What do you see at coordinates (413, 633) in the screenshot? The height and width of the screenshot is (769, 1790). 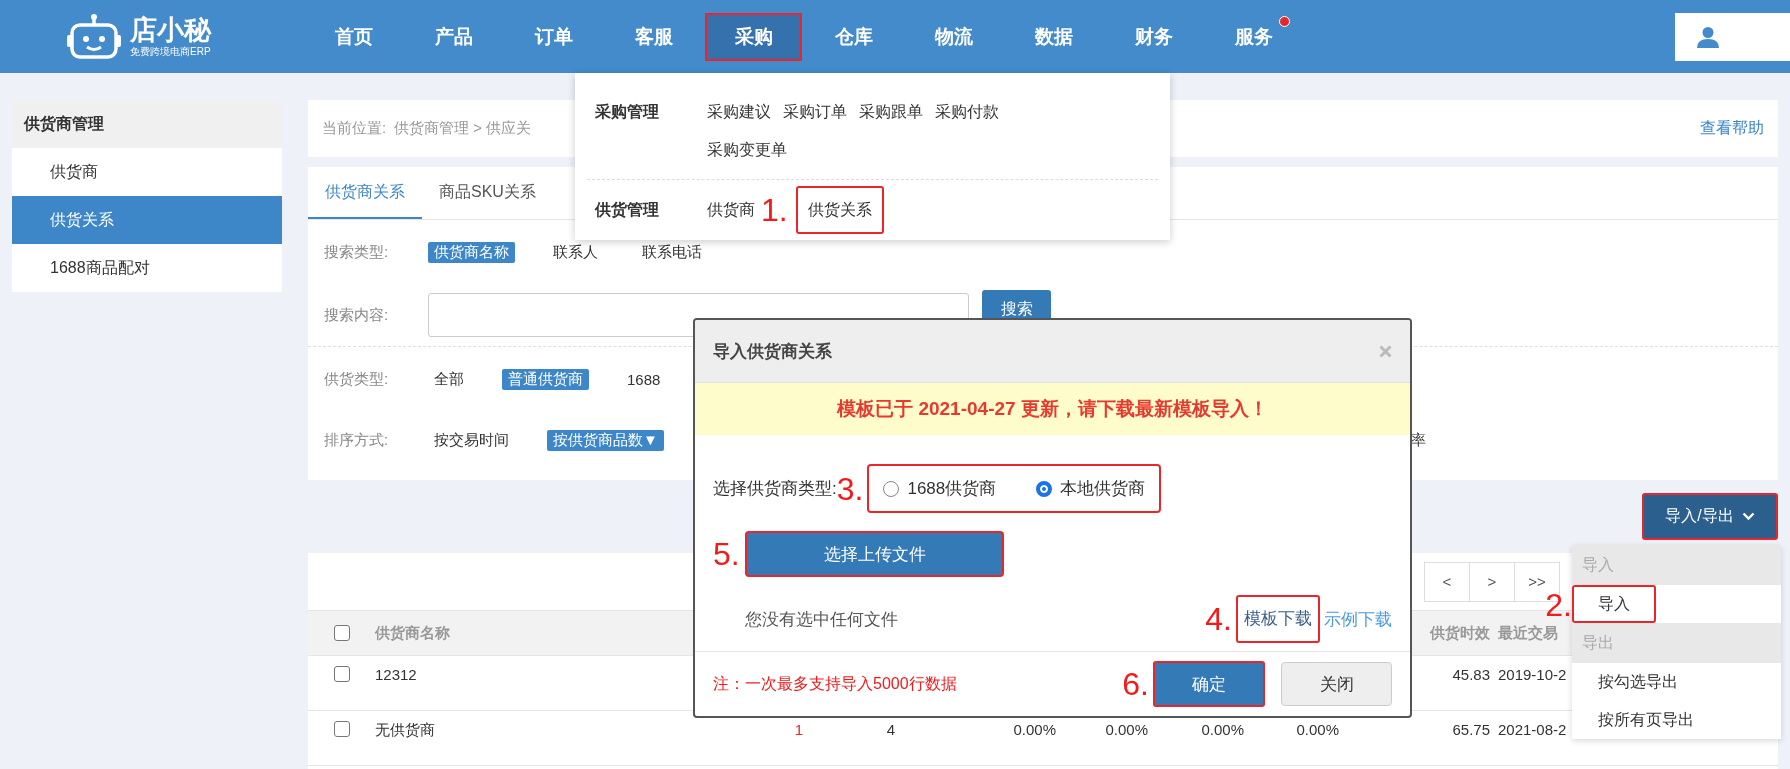 I see `column-header: 供货商名称` at bounding box center [413, 633].